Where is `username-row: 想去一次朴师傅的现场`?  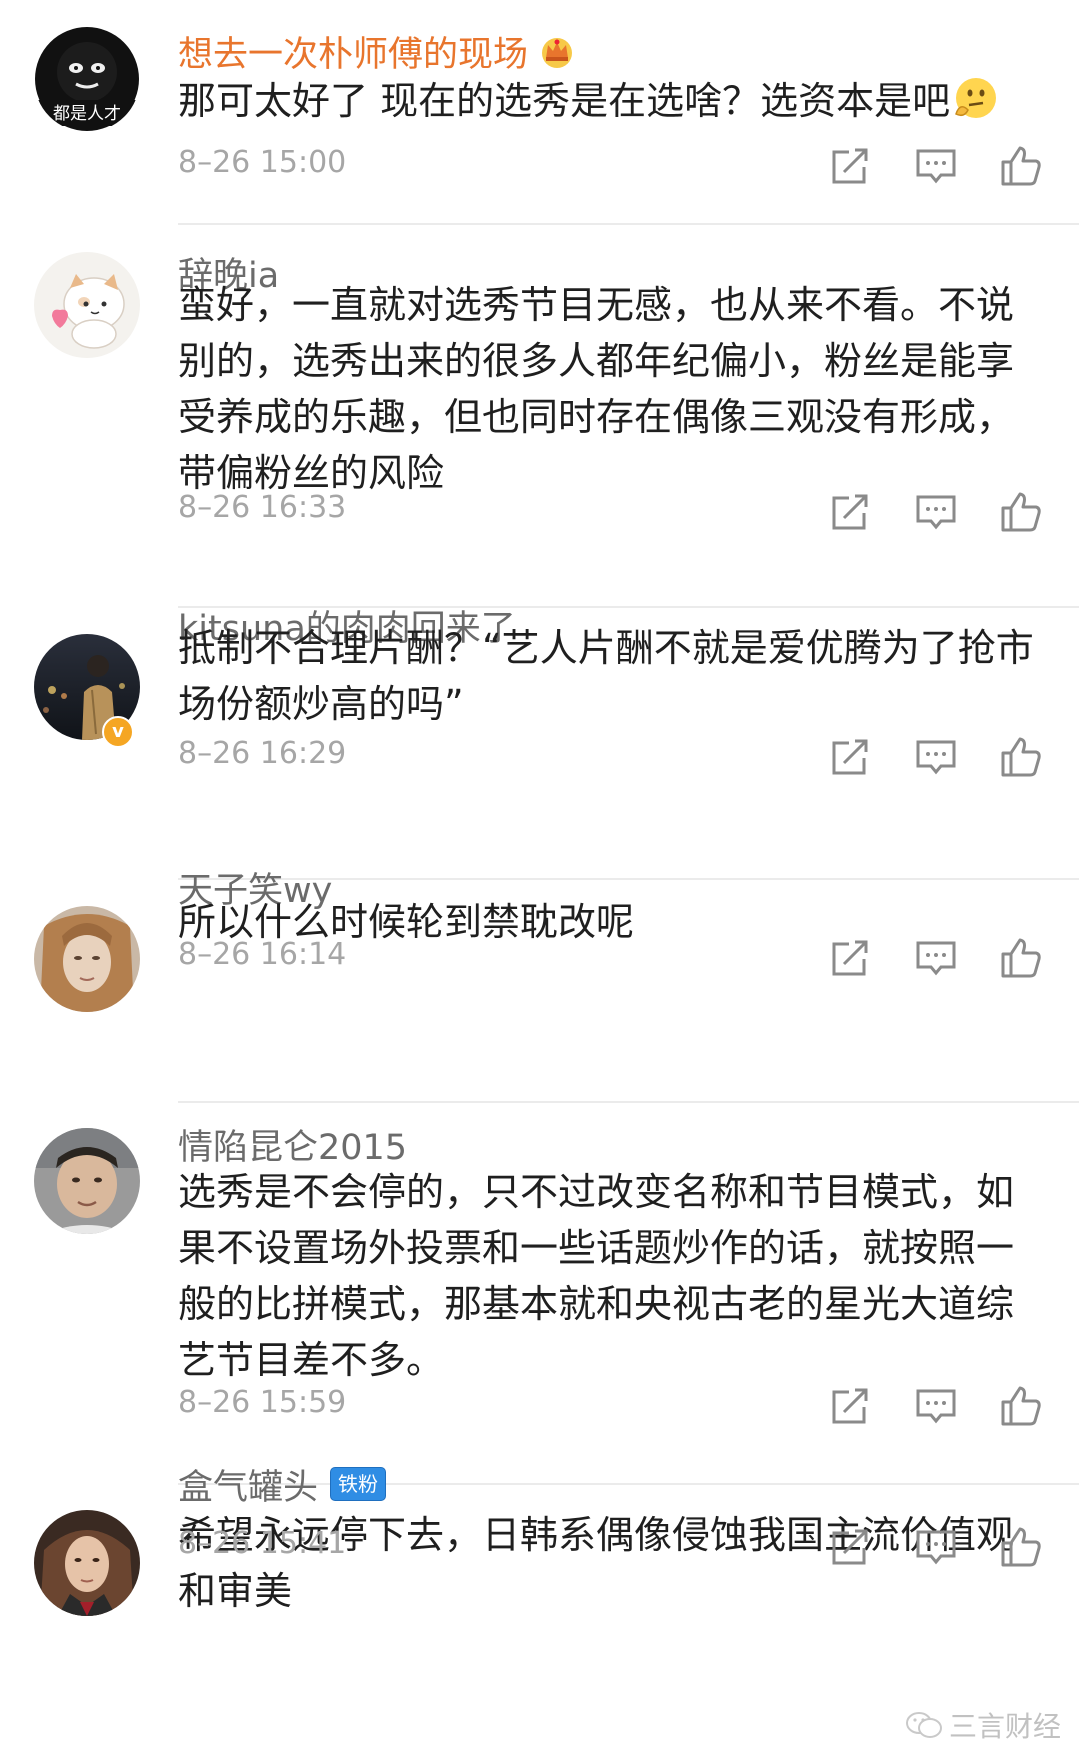 username-row: 想去一次朴师傅的现场 is located at coordinates (377, 51).